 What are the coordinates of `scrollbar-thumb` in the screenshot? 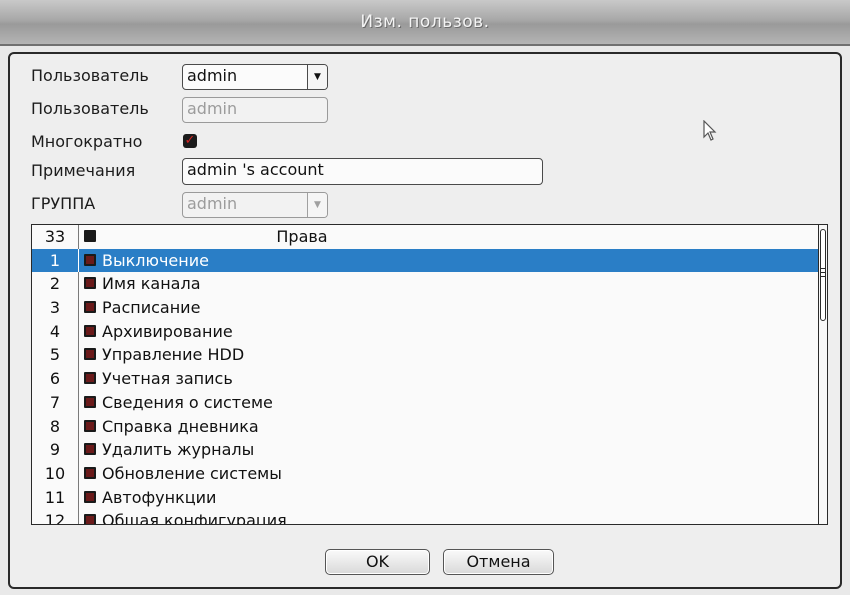 It's located at (823, 275).